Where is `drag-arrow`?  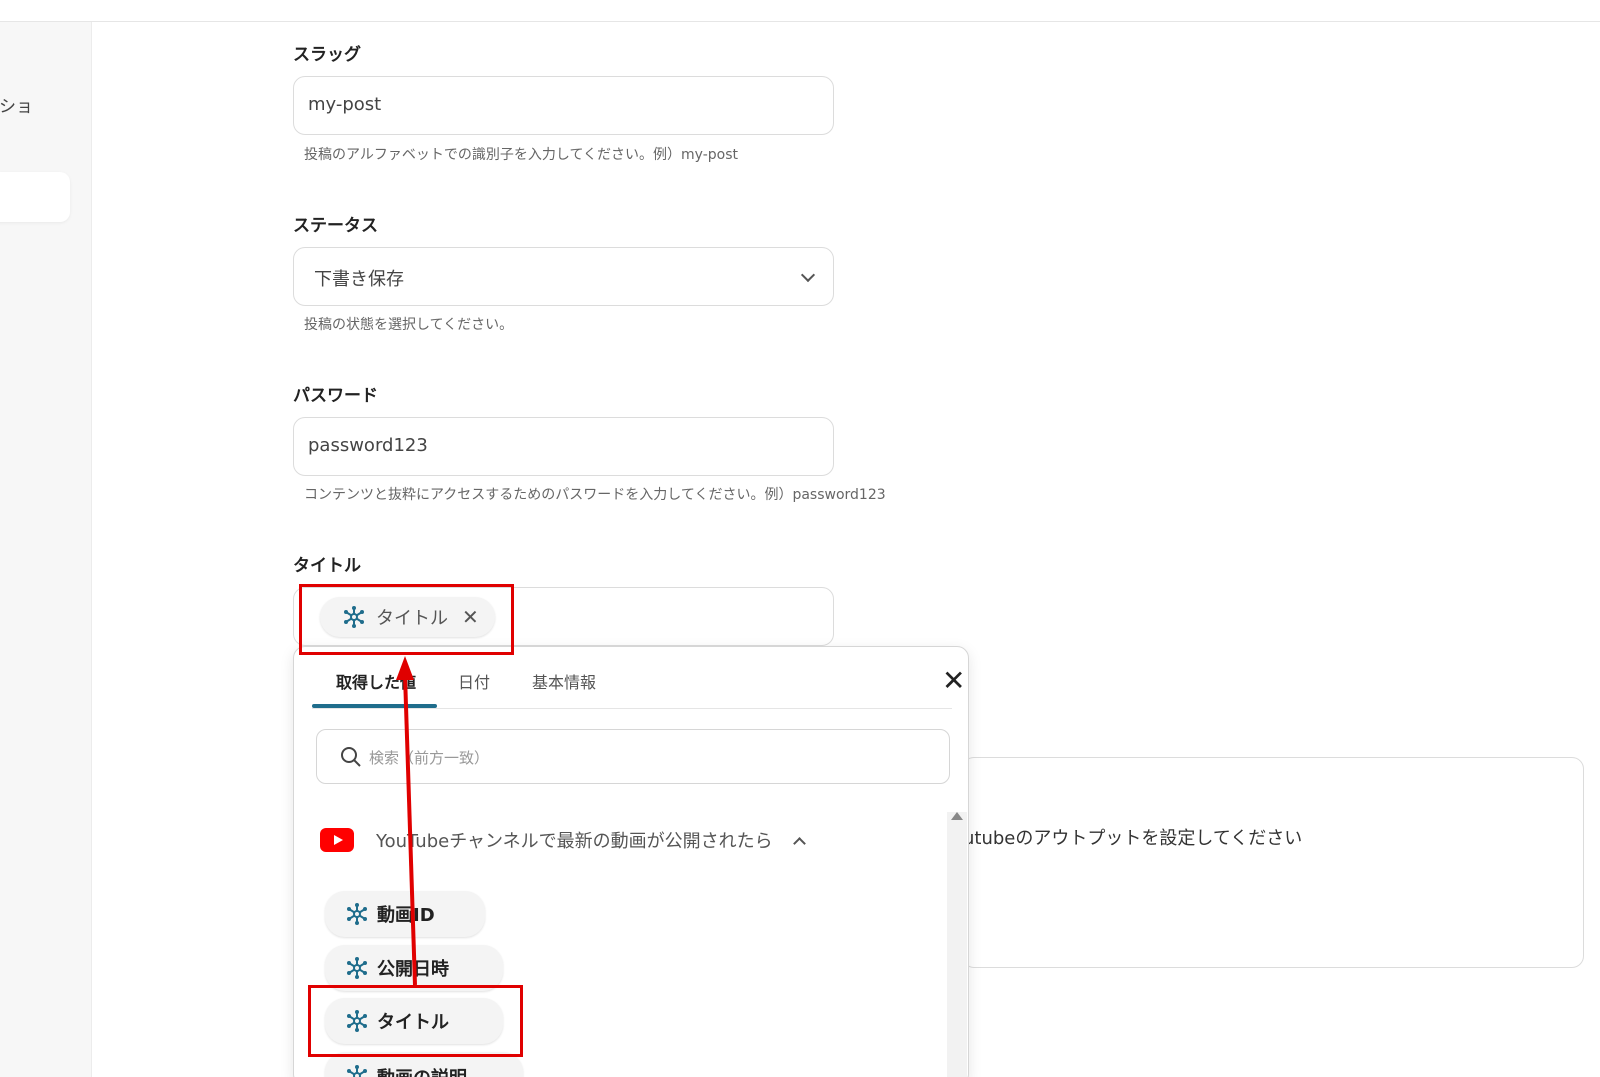
drag-arrow is located at coordinates (406, 821).